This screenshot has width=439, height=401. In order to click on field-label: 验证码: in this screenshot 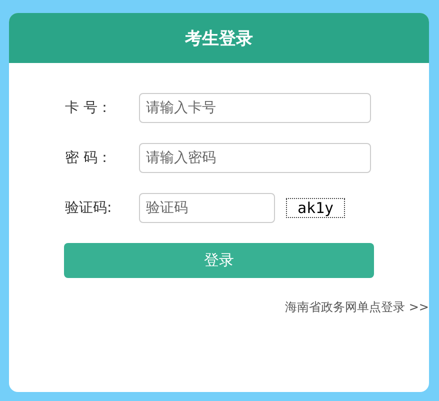, I will do `click(88, 208)`.